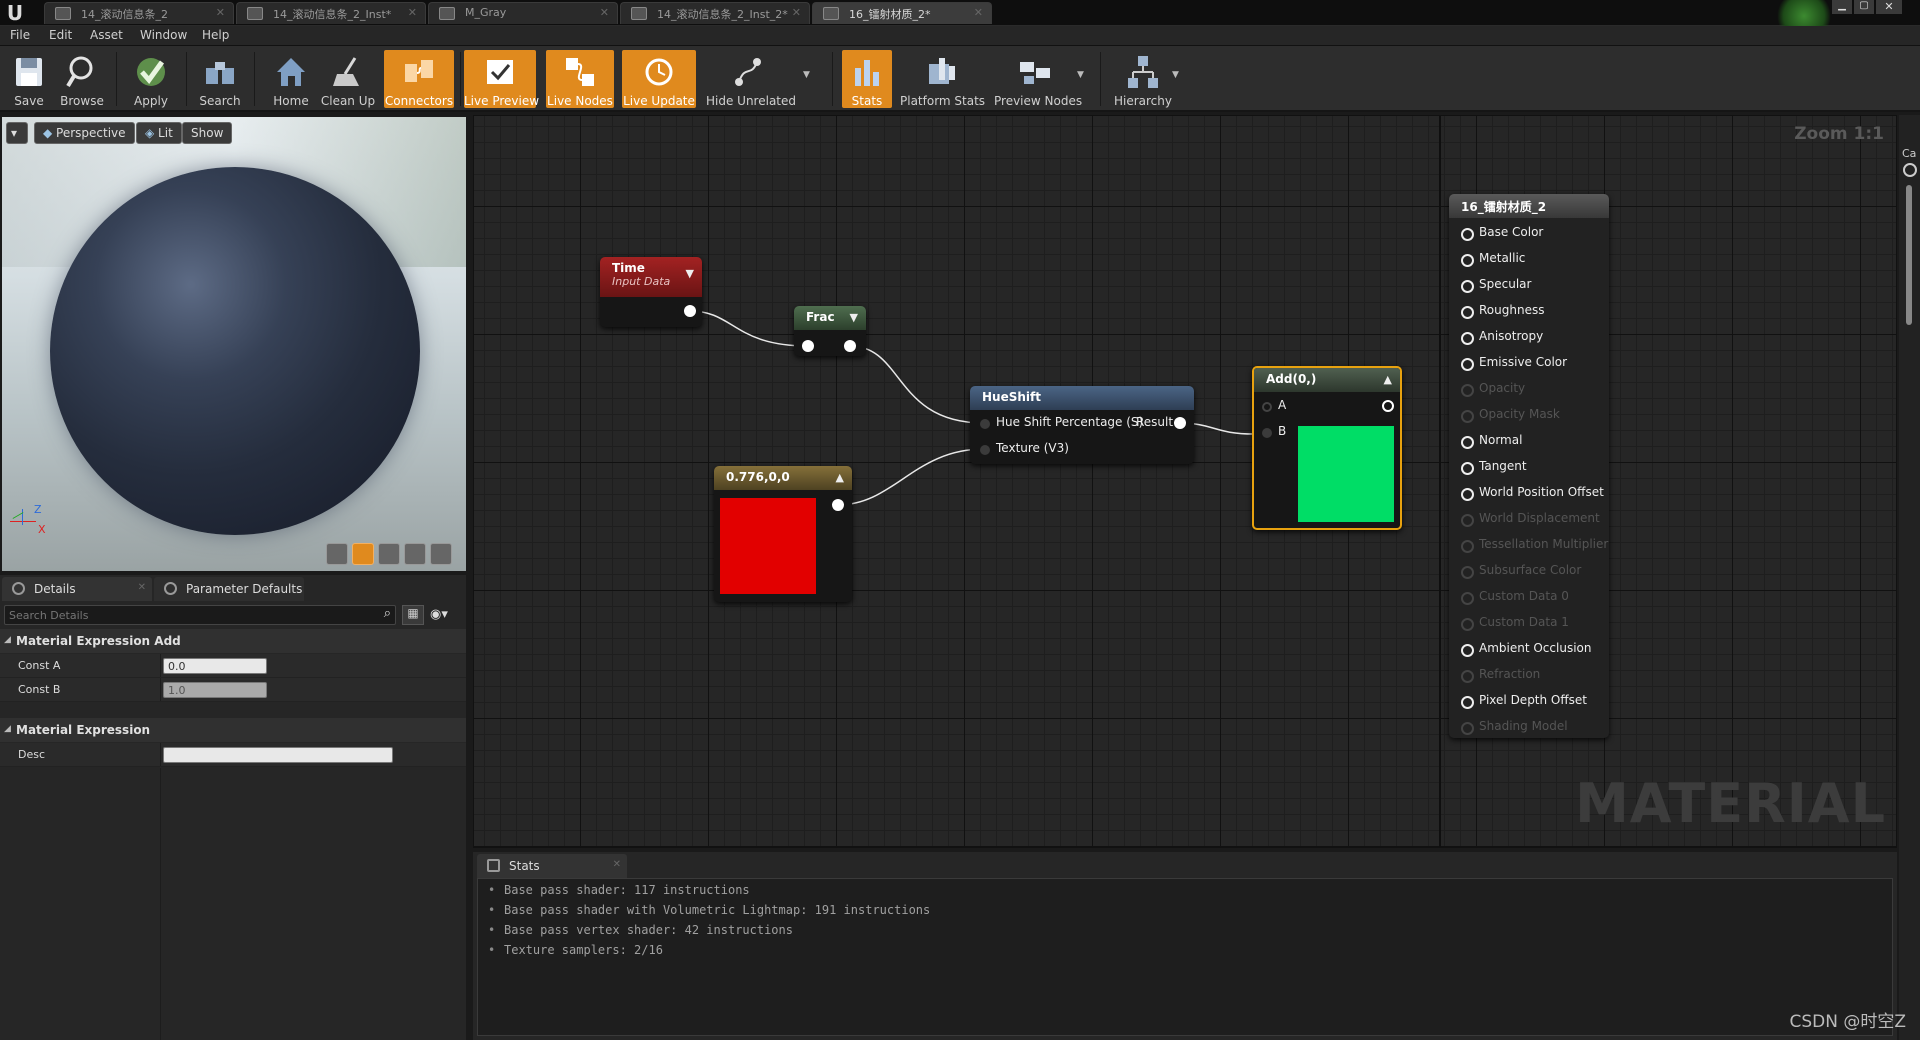  What do you see at coordinates (1501, 234) in the screenshot?
I see `result-pin-row: Base Color` at bounding box center [1501, 234].